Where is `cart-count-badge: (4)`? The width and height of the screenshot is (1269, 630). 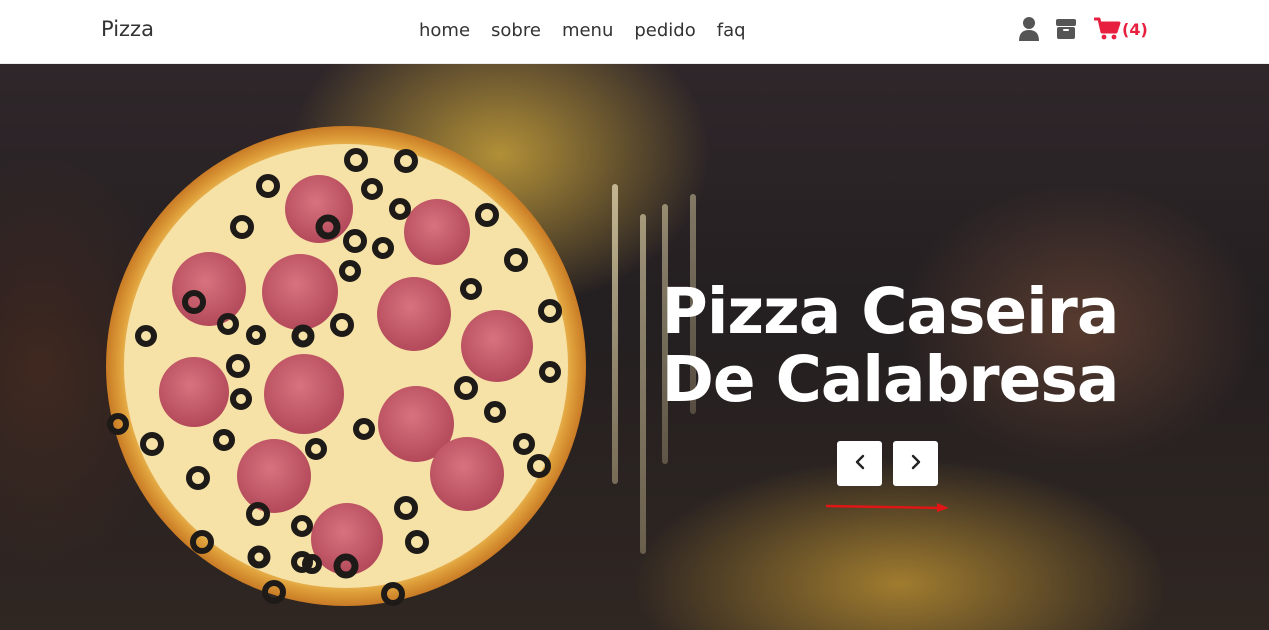 cart-count-badge: (4) is located at coordinates (1135, 29).